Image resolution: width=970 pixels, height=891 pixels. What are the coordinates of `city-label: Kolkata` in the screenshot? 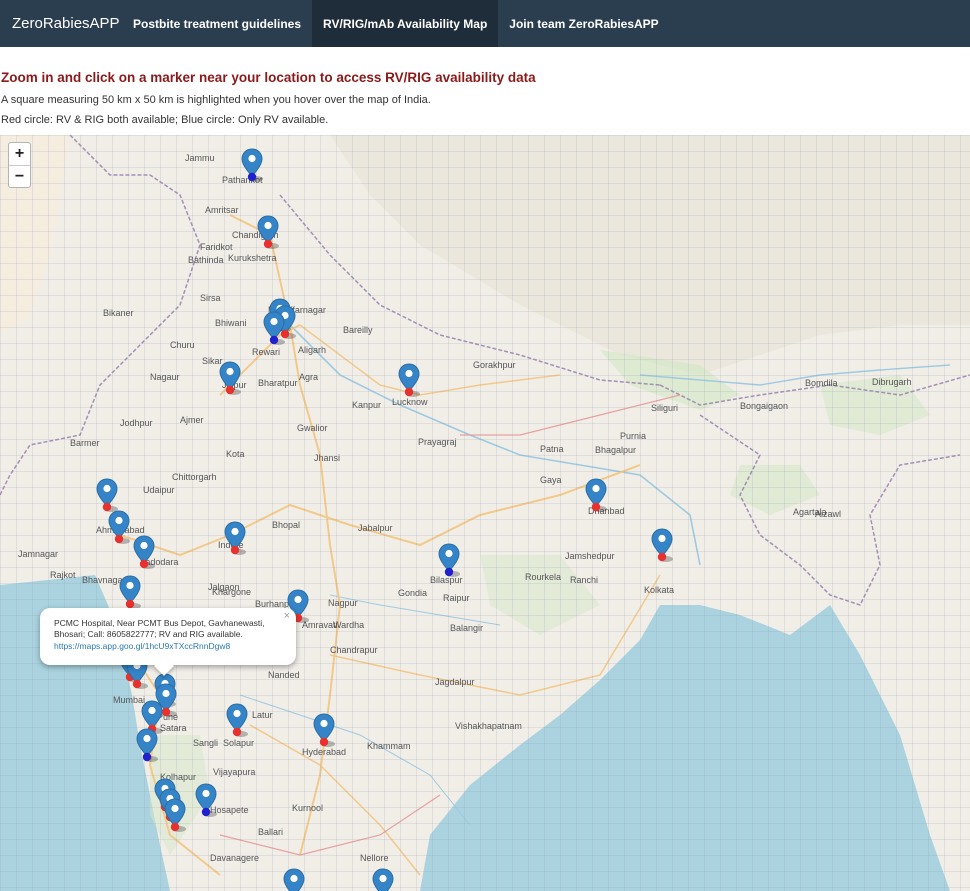 It's located at (659, 590).